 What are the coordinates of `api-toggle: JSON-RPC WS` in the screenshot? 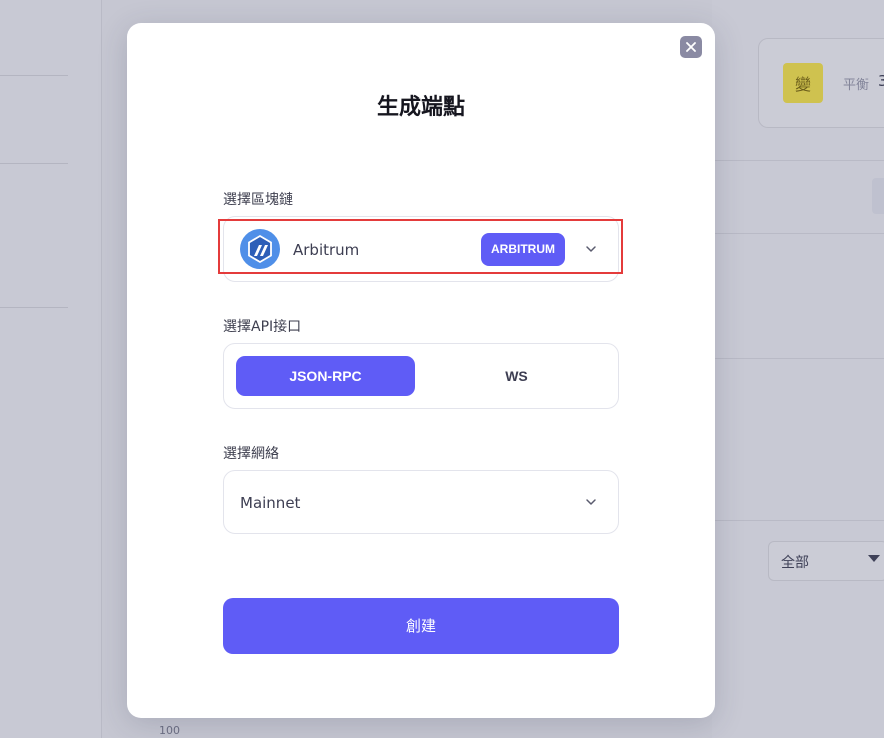 It's located at (421, 376).